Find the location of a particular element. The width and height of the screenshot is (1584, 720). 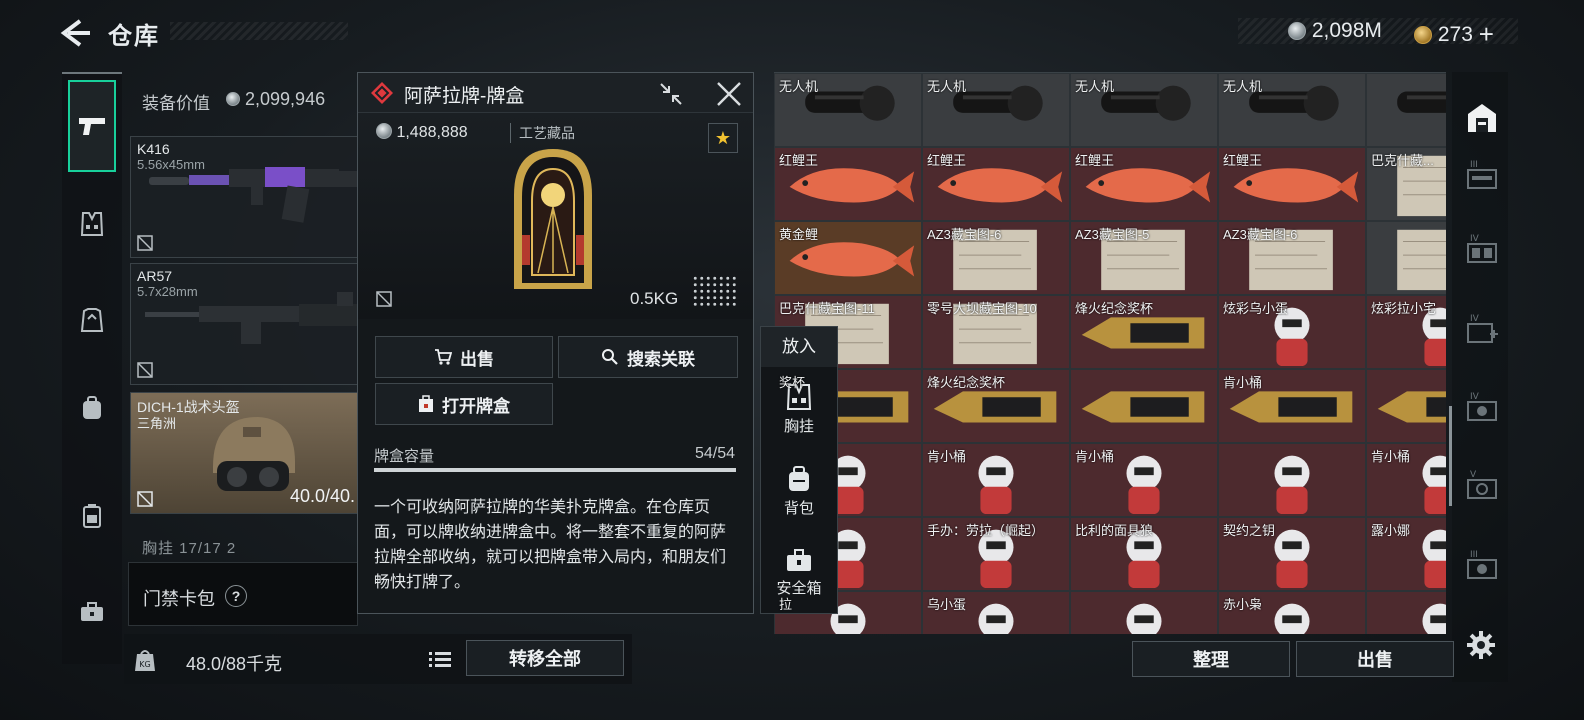

put-into-vest-label: 胸挂 is located at coordinates (798, 426).